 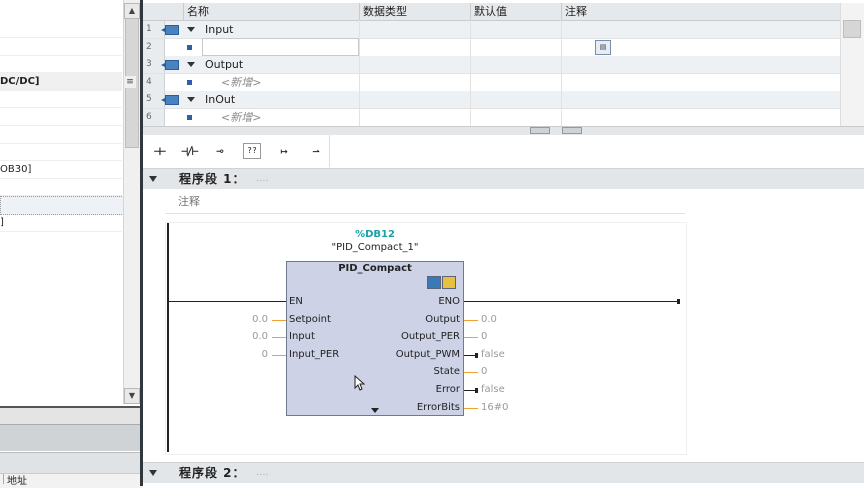 I want to click on close-branch-button: ⇀, so click(x=315, y=151).